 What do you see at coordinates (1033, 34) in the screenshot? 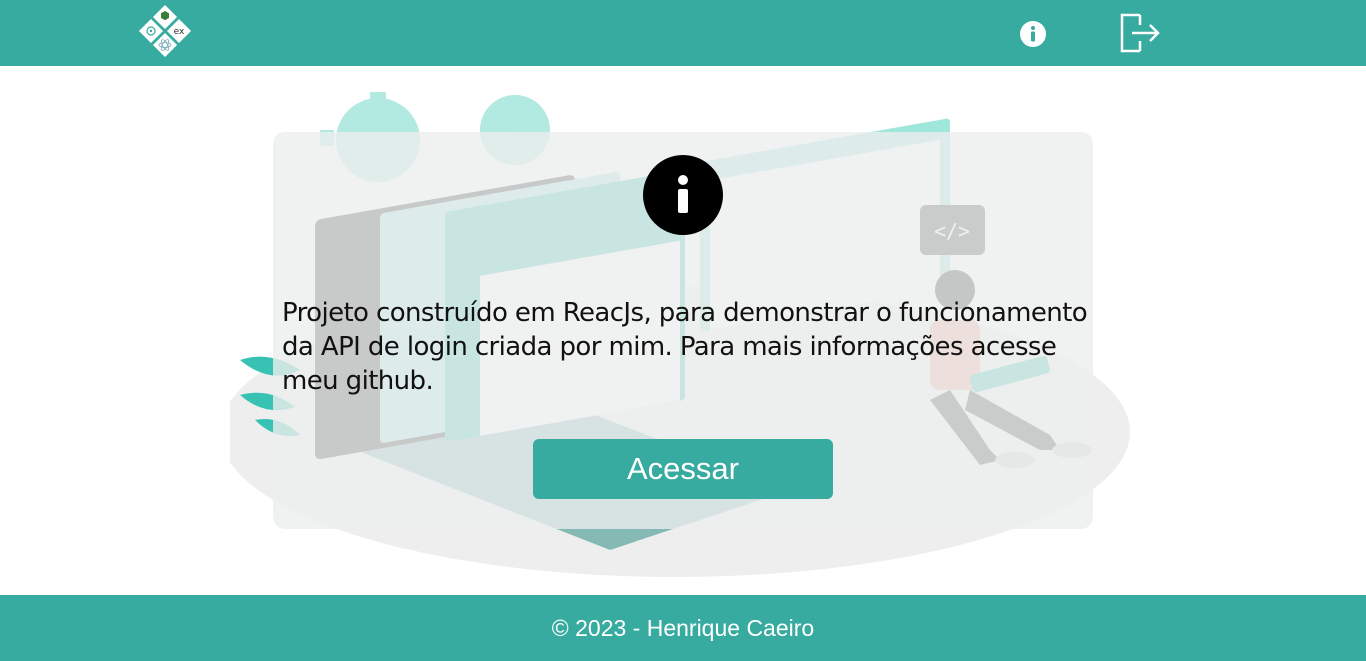
I see `info-icon` at bounding box center [1033, 34].